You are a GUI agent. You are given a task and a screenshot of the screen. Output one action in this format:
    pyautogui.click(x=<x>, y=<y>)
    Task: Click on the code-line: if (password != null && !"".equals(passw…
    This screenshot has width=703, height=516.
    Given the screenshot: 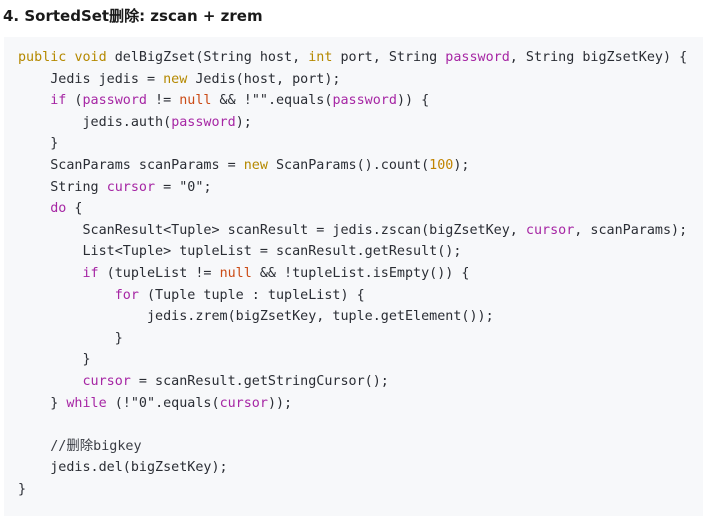 What is the action you would take?
    pyautogui.click(x=240, y=101)
    